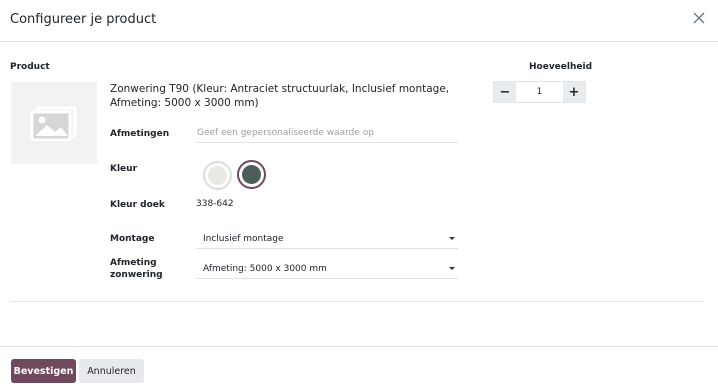 The width and height of the screenshot is (718, 389). What do you see at coordinates (561, 67) in the screenshot?
I see `quantity-column-label: Hoeveelheid` at bounding box center [561, 67].